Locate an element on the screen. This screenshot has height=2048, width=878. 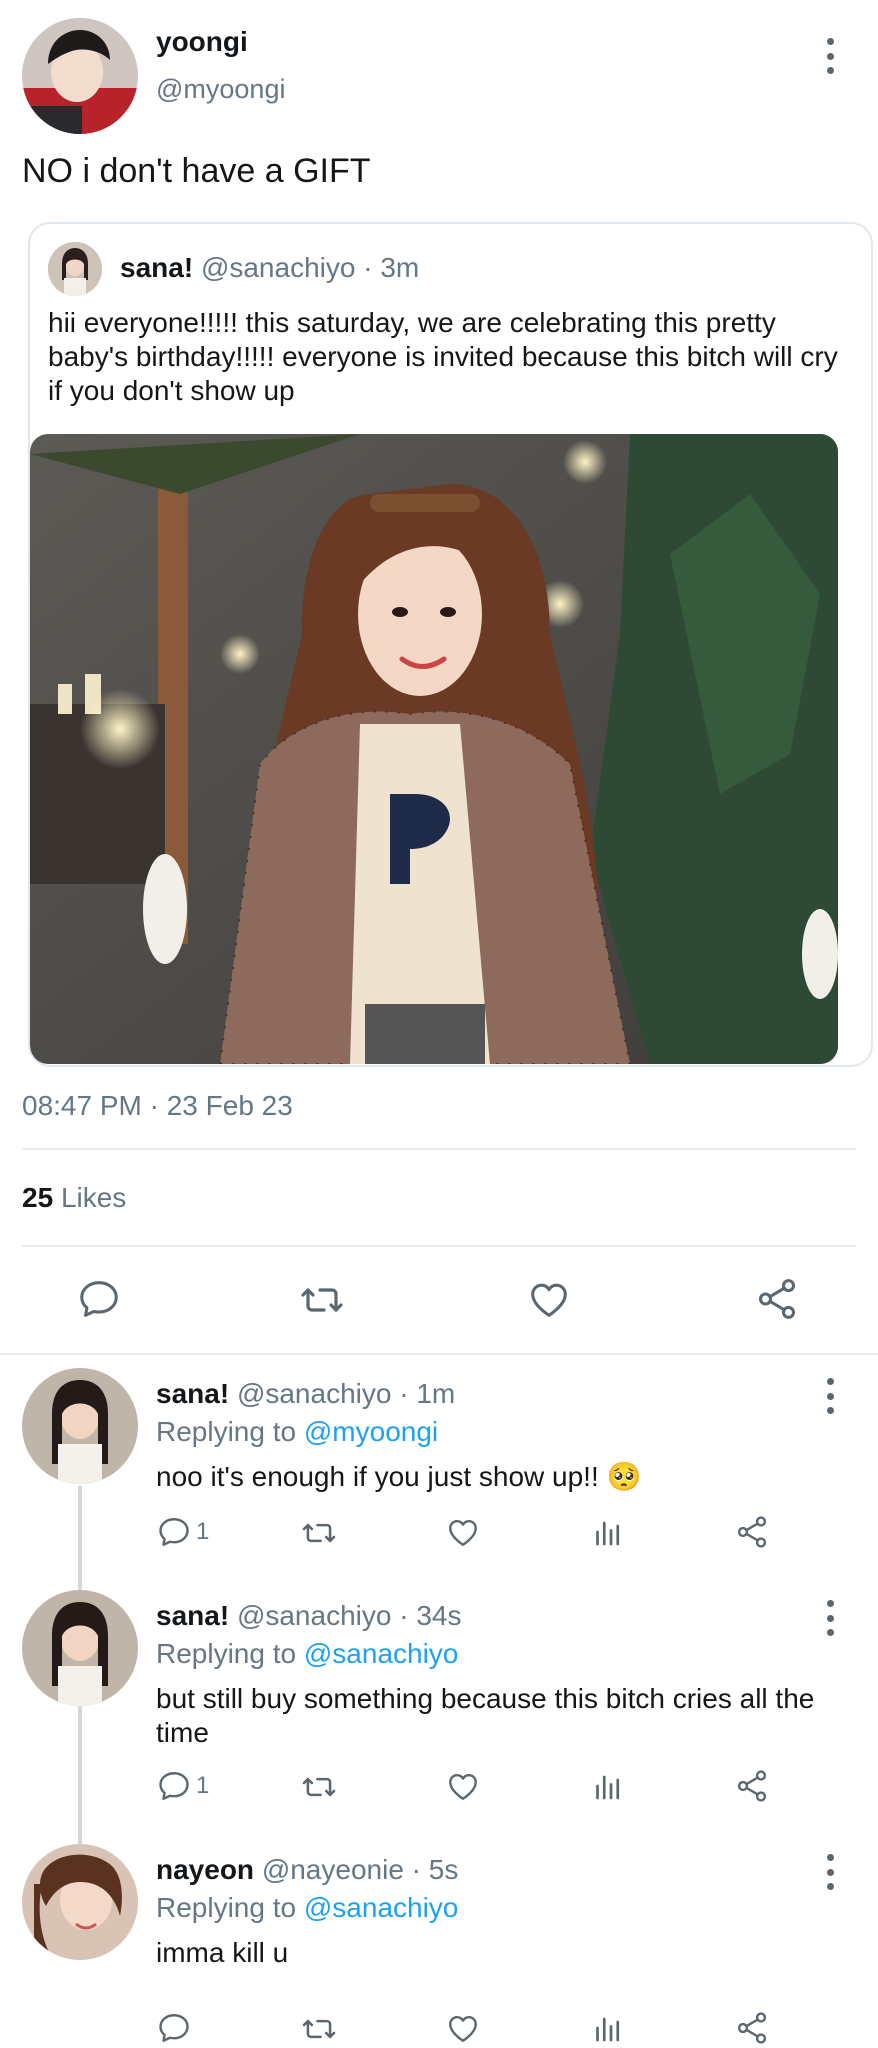
tweet-timestamp: 08:47 PM · 23 Feb 23 is located at coordinates (157, 1105).